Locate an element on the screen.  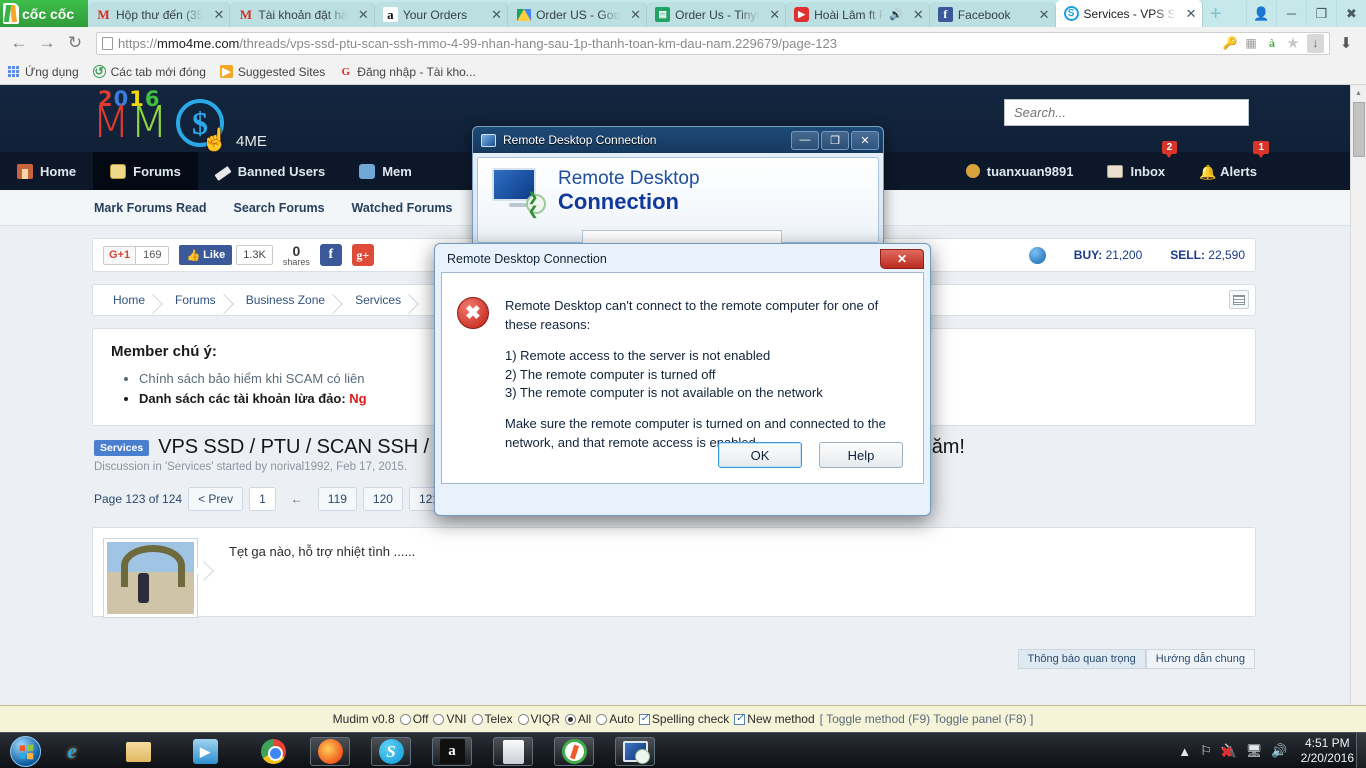
user-profile-icon: 👤 is located at coordinates (1261, 13).